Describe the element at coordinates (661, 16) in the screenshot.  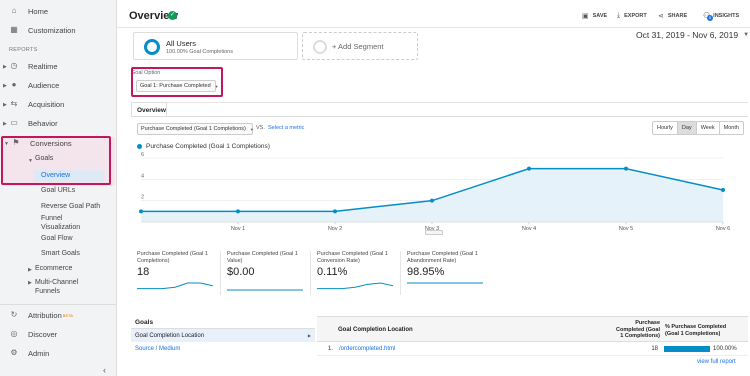
I see `share-icon: ⋖` at that location.